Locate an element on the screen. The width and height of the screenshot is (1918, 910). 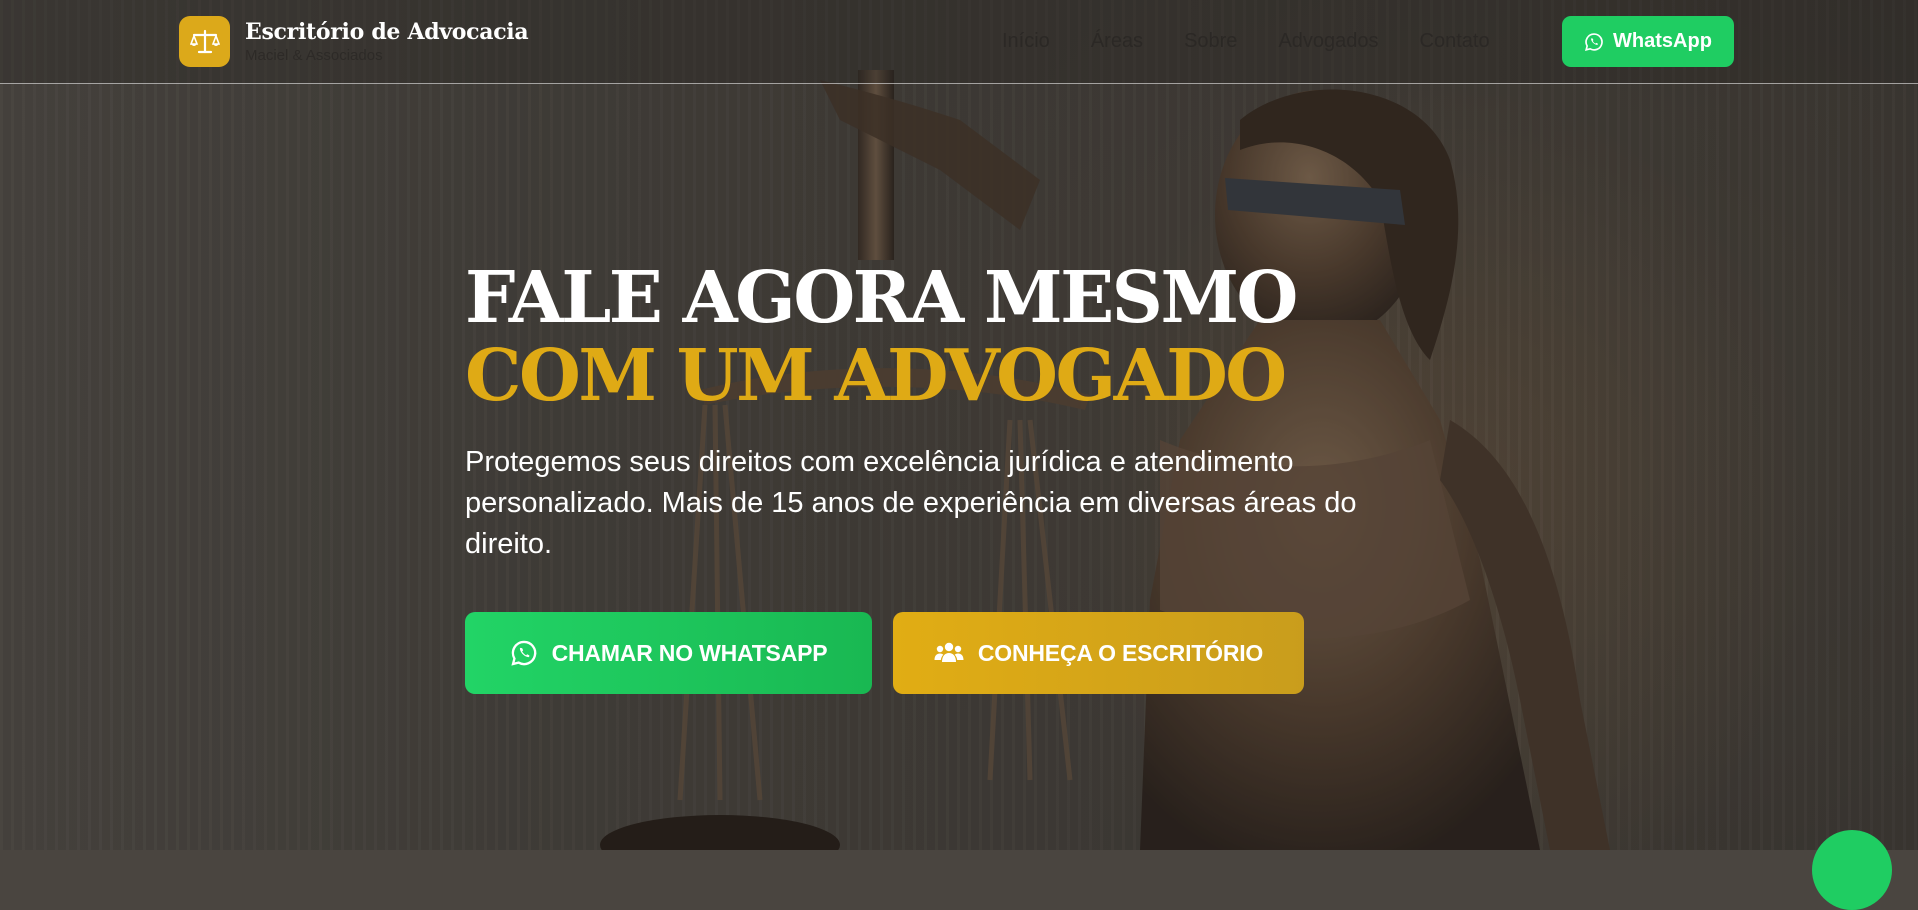
floating-whatsapp-button is located at coordinates (1852, 870).